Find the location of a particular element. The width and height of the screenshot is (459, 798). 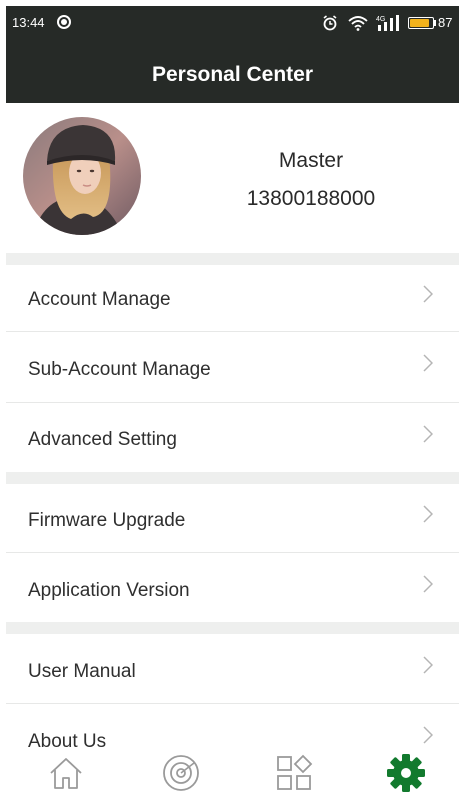

profile-name: Master is located at coordinates (311, 160).